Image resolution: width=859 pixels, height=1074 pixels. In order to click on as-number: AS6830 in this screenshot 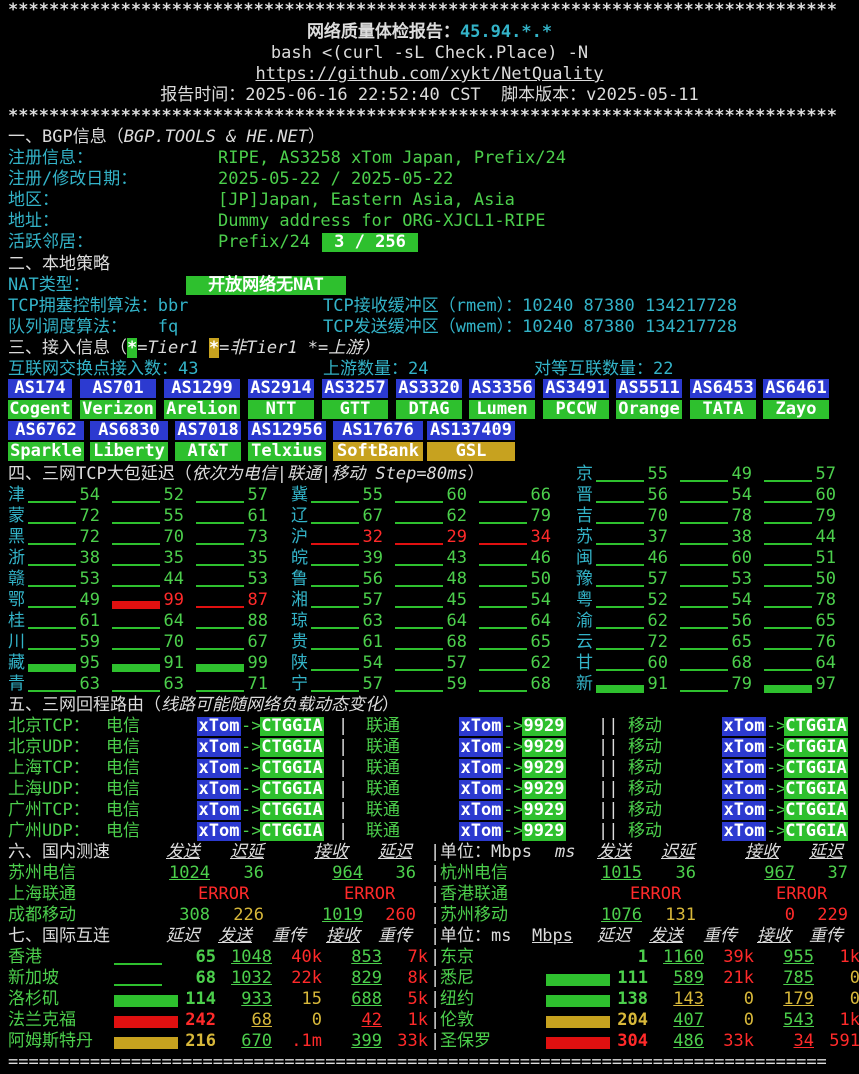, I will do `click(129, 430)`.